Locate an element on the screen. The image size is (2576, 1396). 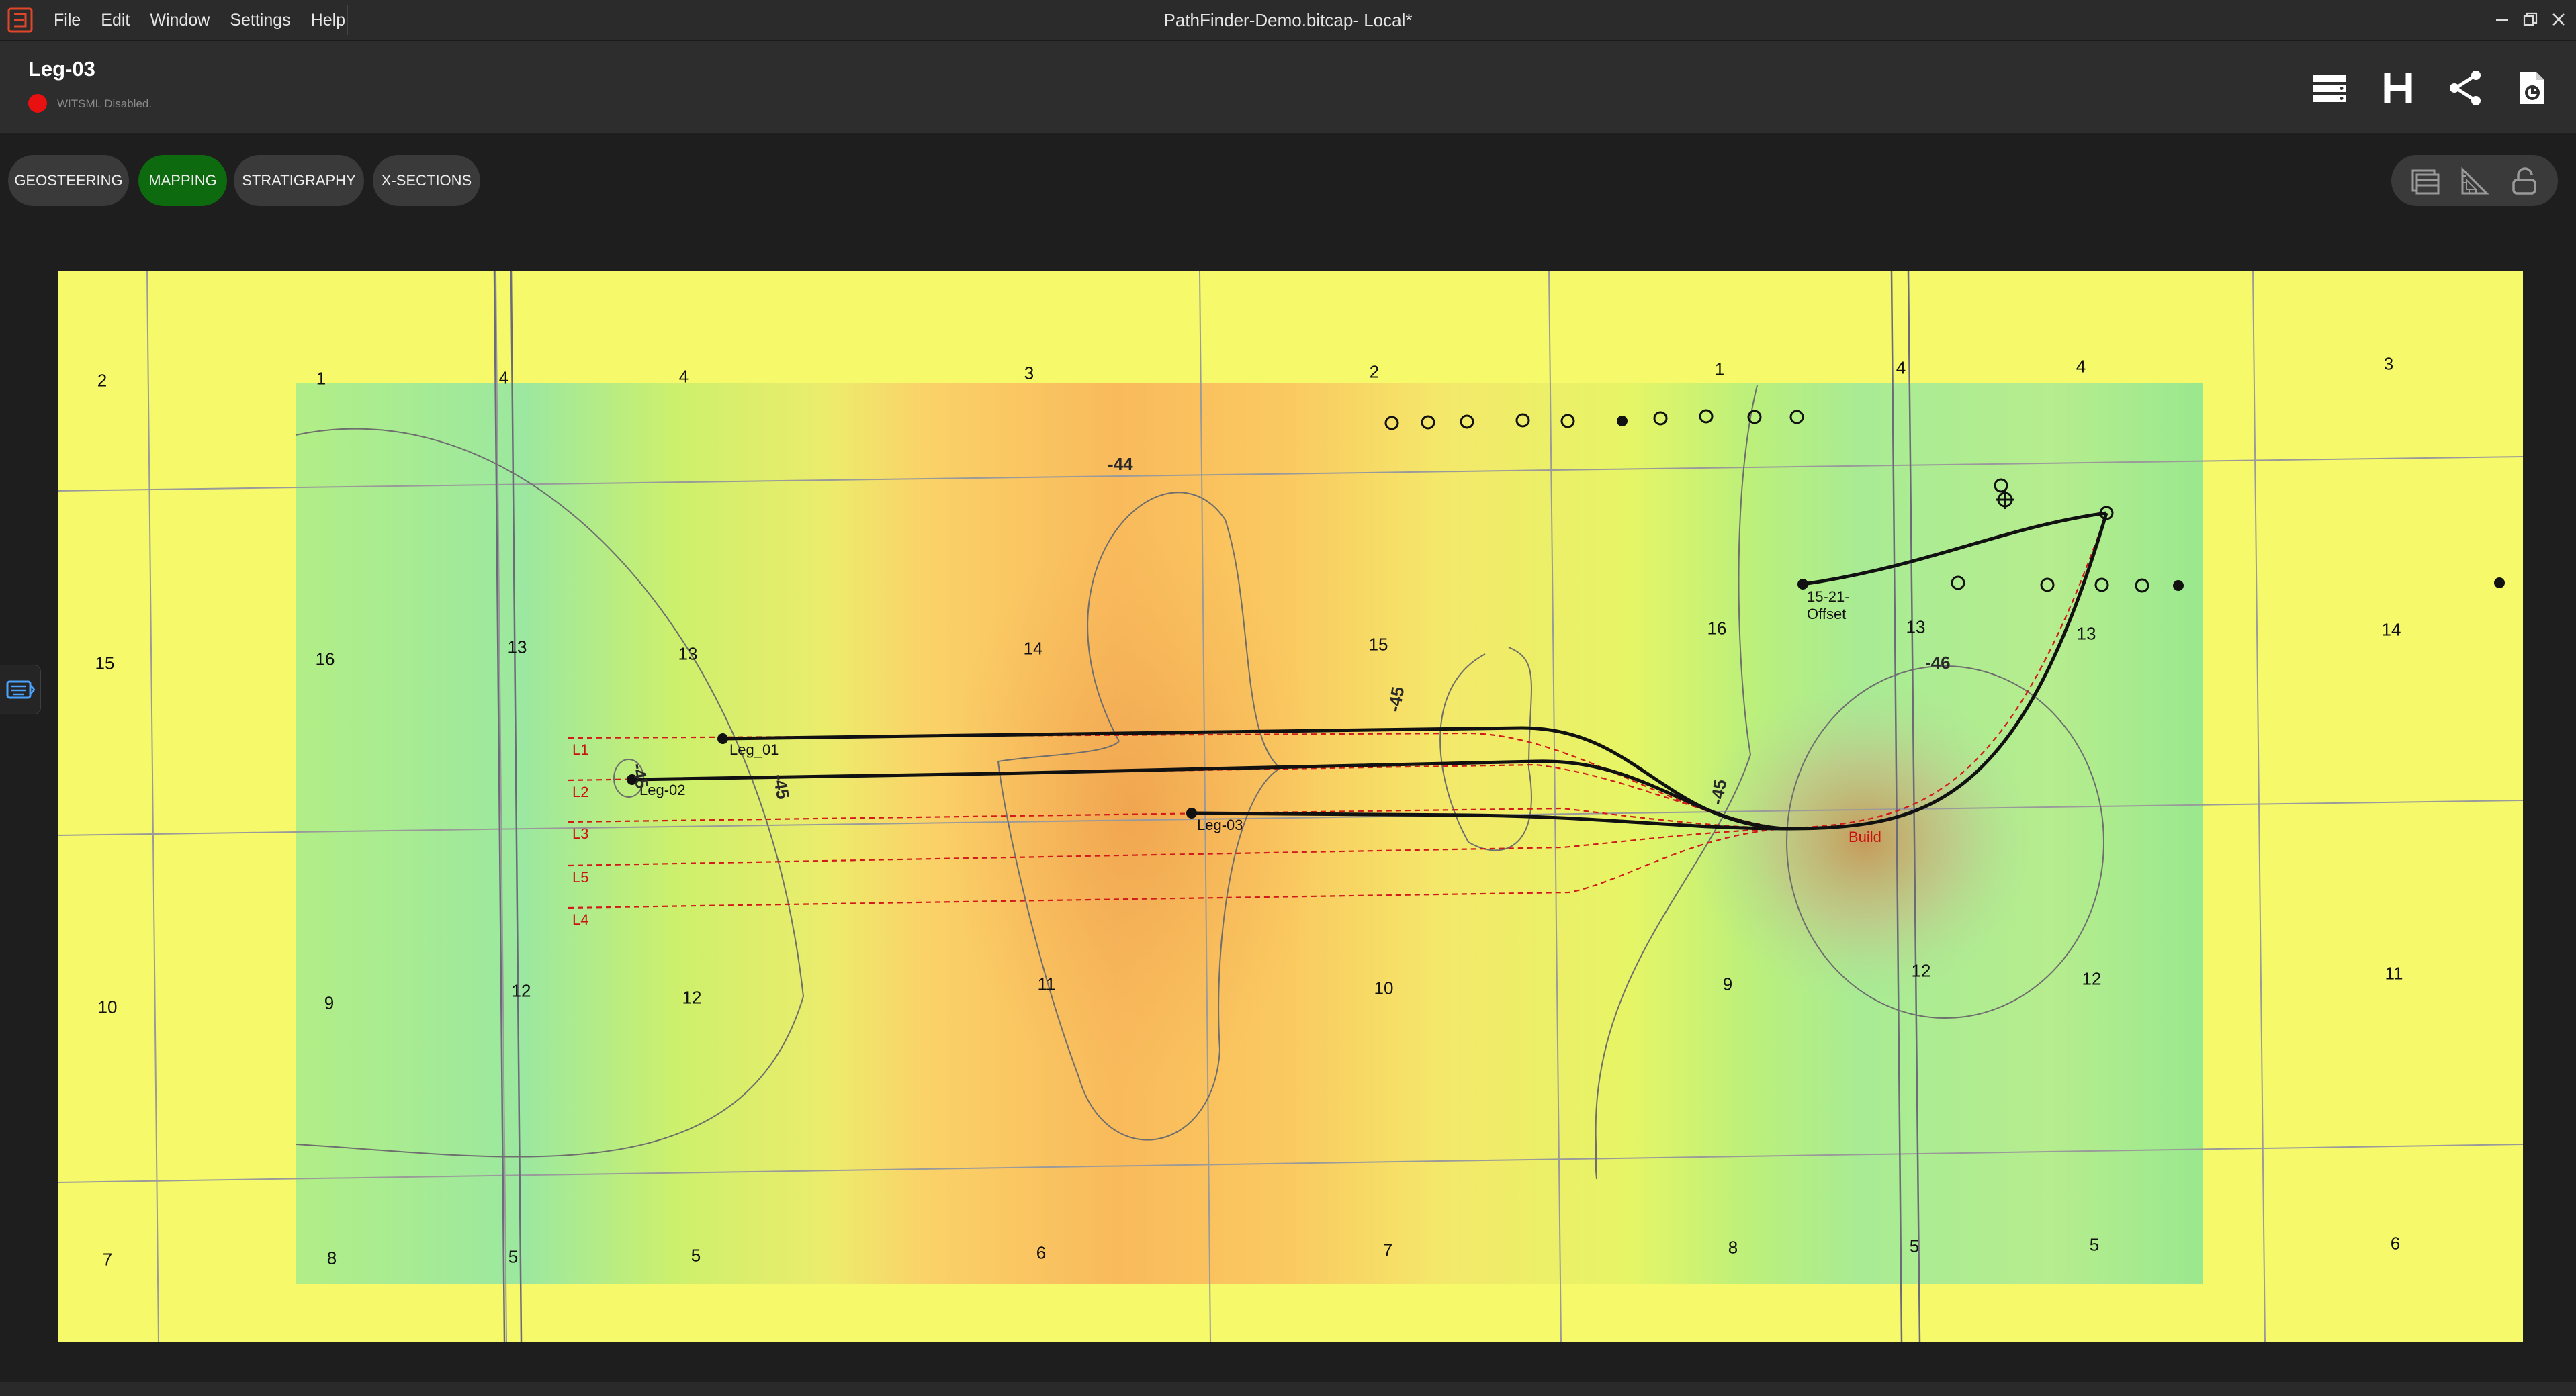
window-title: PathFinder-Demo.bitcap- Local* is located at coordinates (1288, 20).